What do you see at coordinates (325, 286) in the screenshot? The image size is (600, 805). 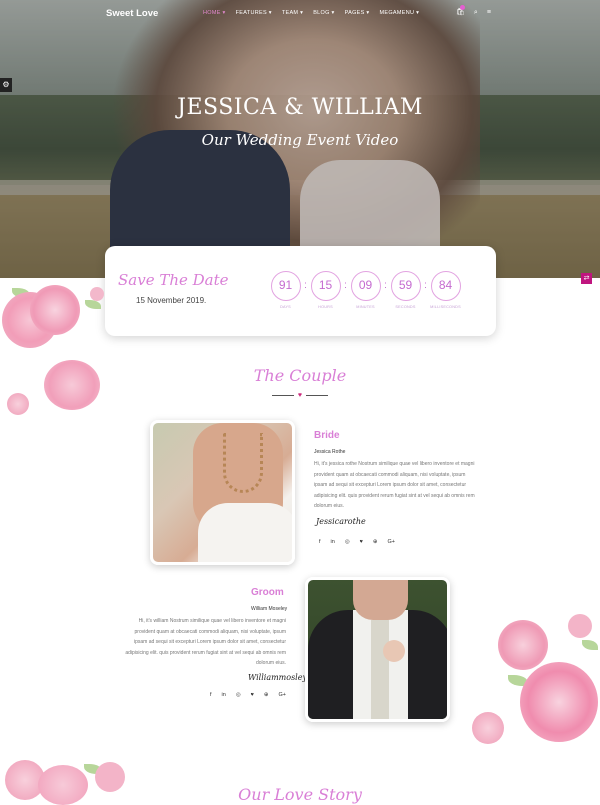 I see `countdown-hours-value: 15` at bounding box center [325, 286].